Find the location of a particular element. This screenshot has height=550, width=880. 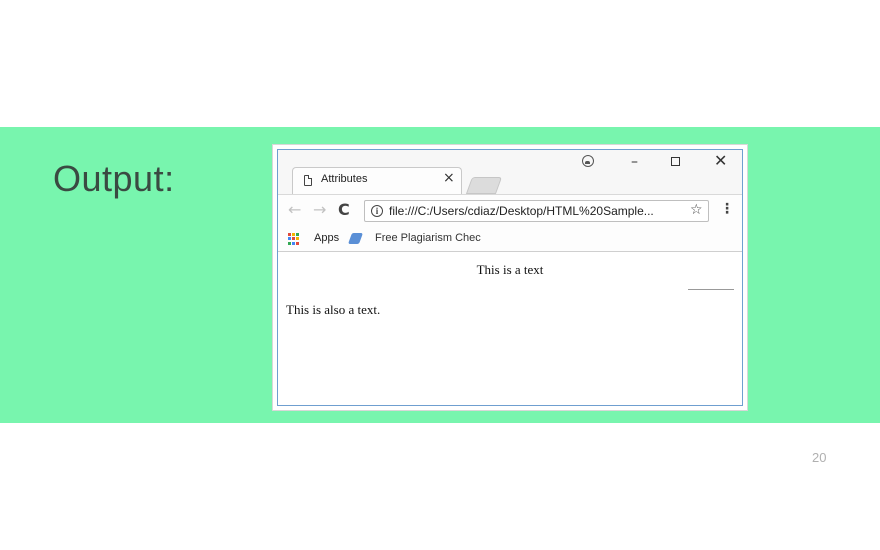

bookmarks-bar: Apps Free Plagiarism Chec is located at coordinates (510, 239).